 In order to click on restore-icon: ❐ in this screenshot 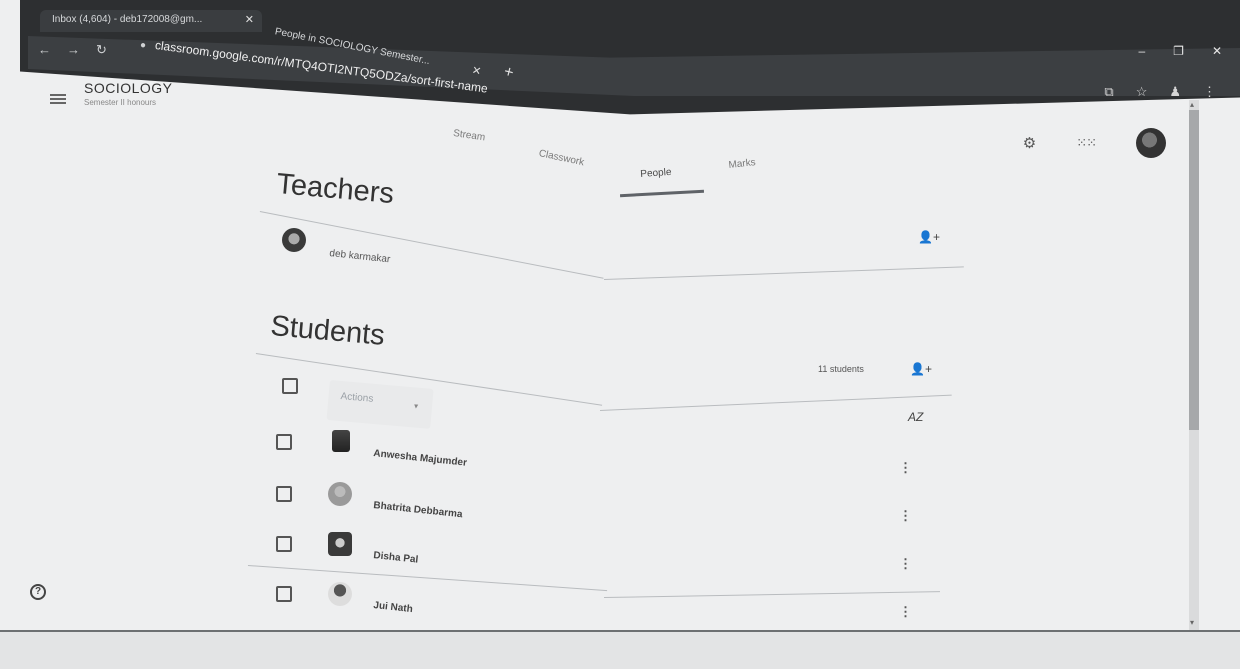, I will do `click(1178, 51)`.